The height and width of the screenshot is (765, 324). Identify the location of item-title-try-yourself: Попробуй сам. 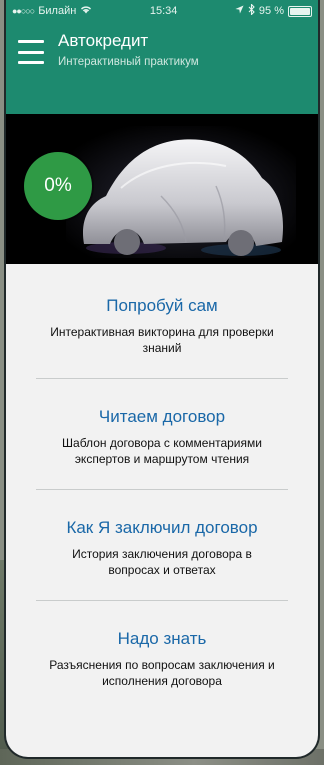
(162, 306).